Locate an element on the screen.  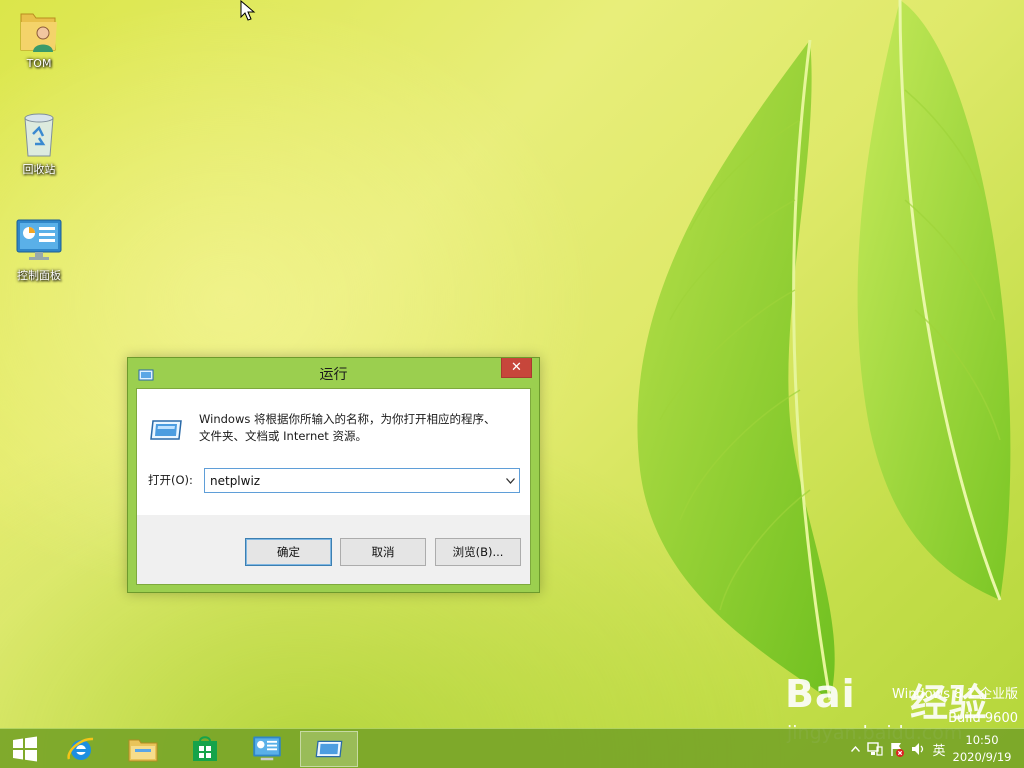
start-icon is located at coordinates (25, 749).